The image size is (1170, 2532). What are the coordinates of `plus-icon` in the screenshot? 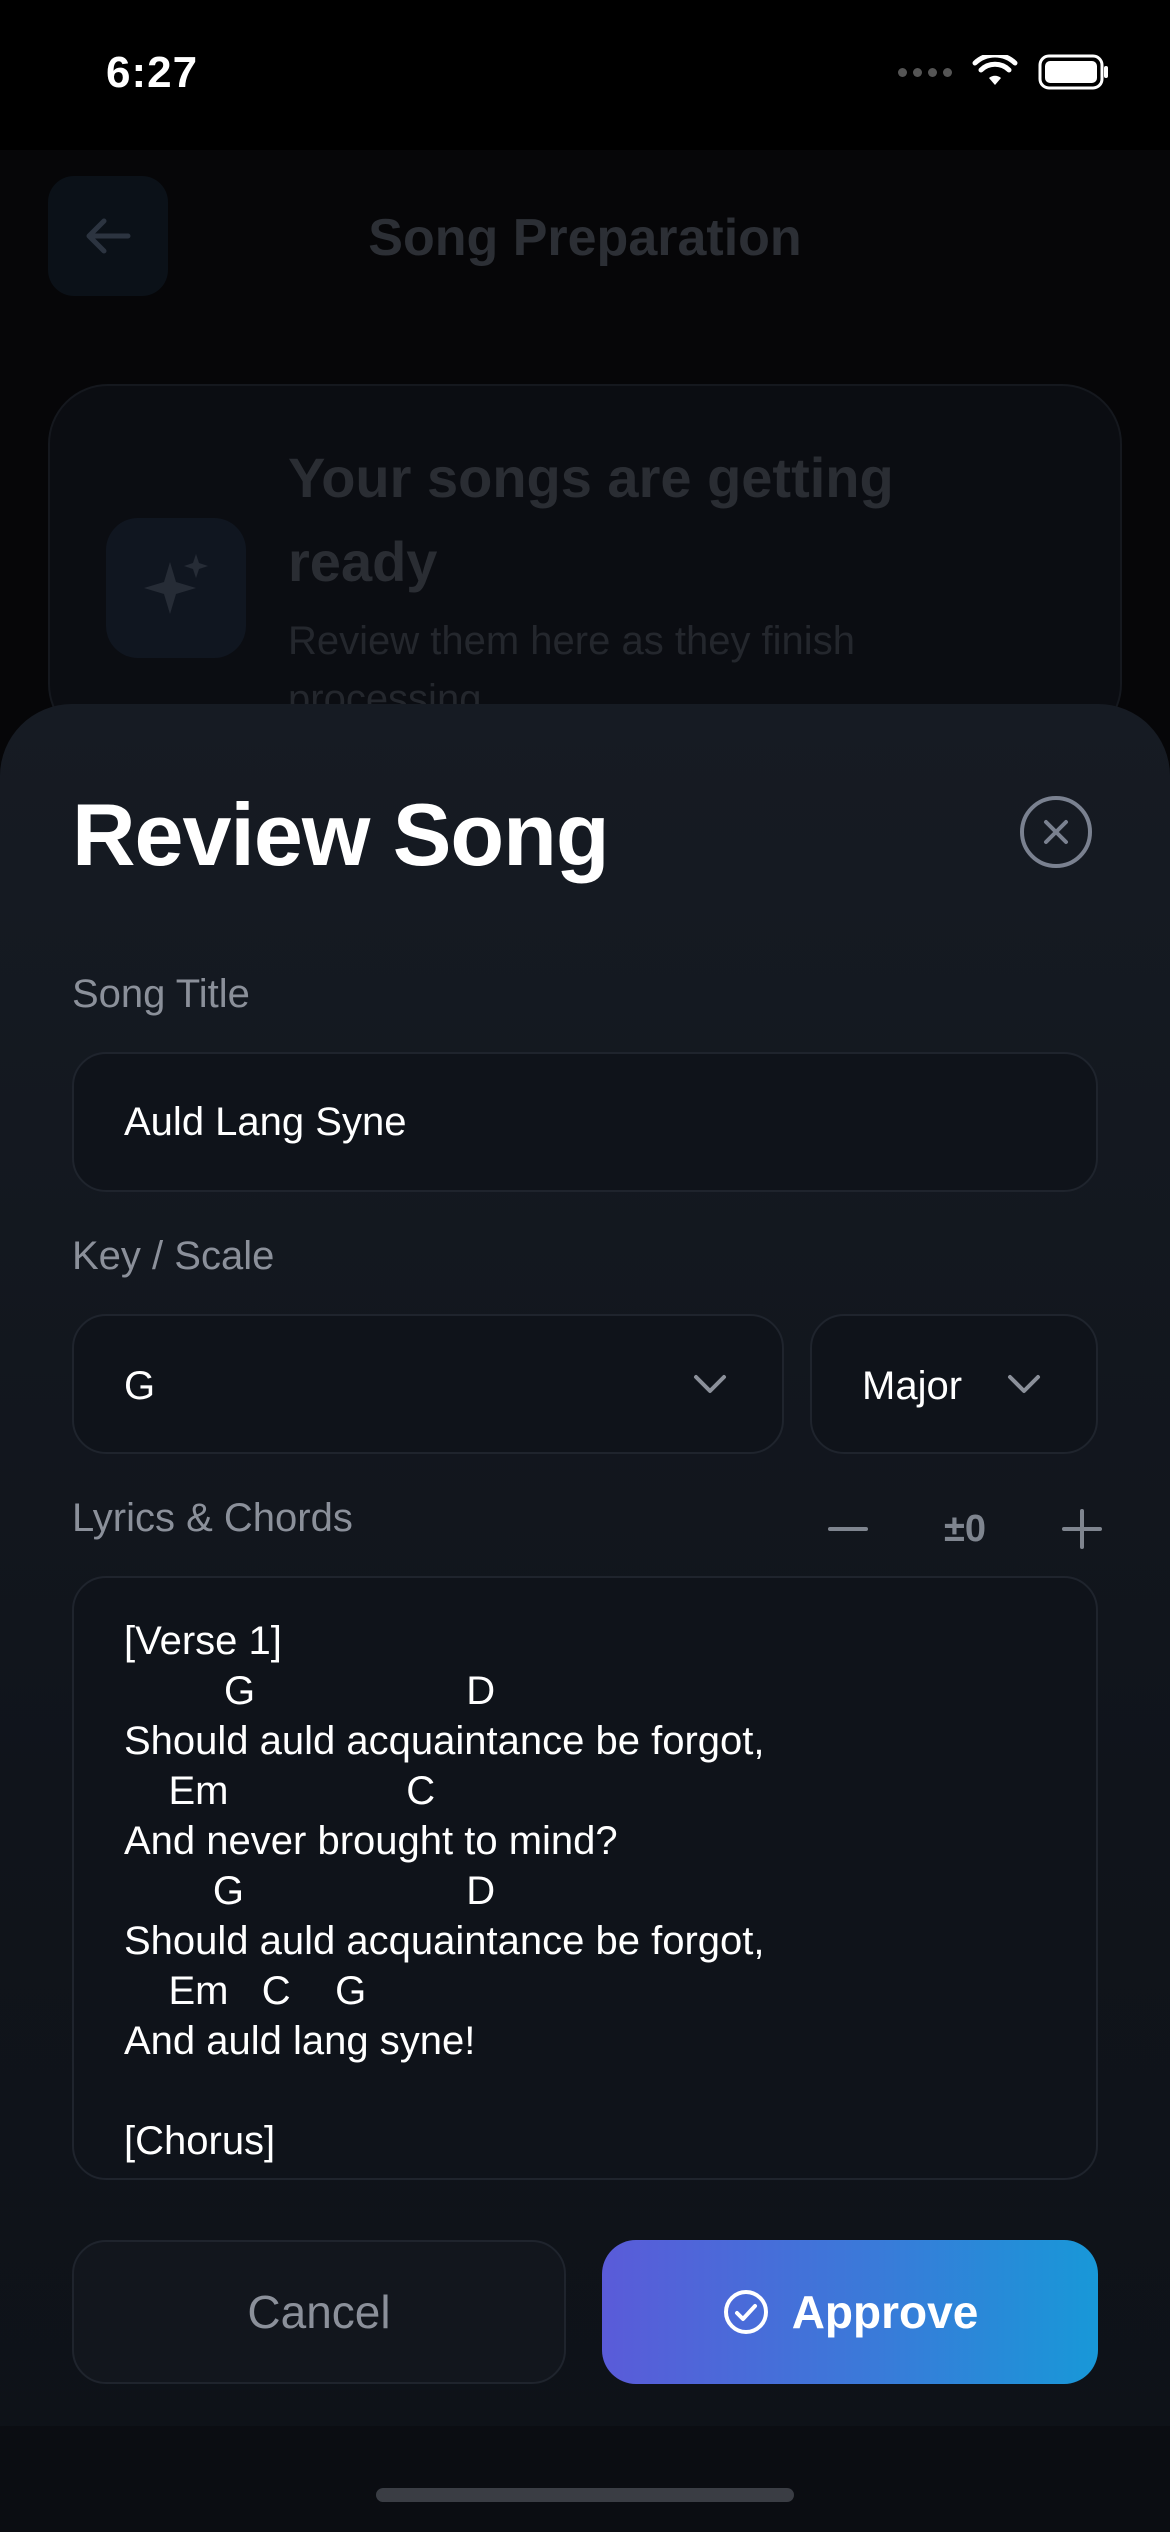 It's located at (1082, 1529).